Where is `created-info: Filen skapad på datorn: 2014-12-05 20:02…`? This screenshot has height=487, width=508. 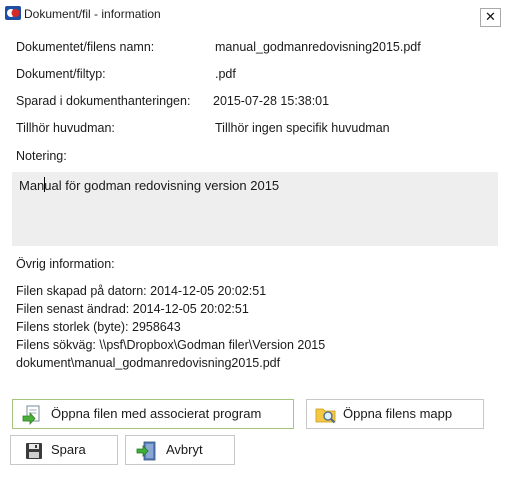
created-info: Filen skapad på datorn: 2014-12-05 20:02… is located at coordinates (141, 291).